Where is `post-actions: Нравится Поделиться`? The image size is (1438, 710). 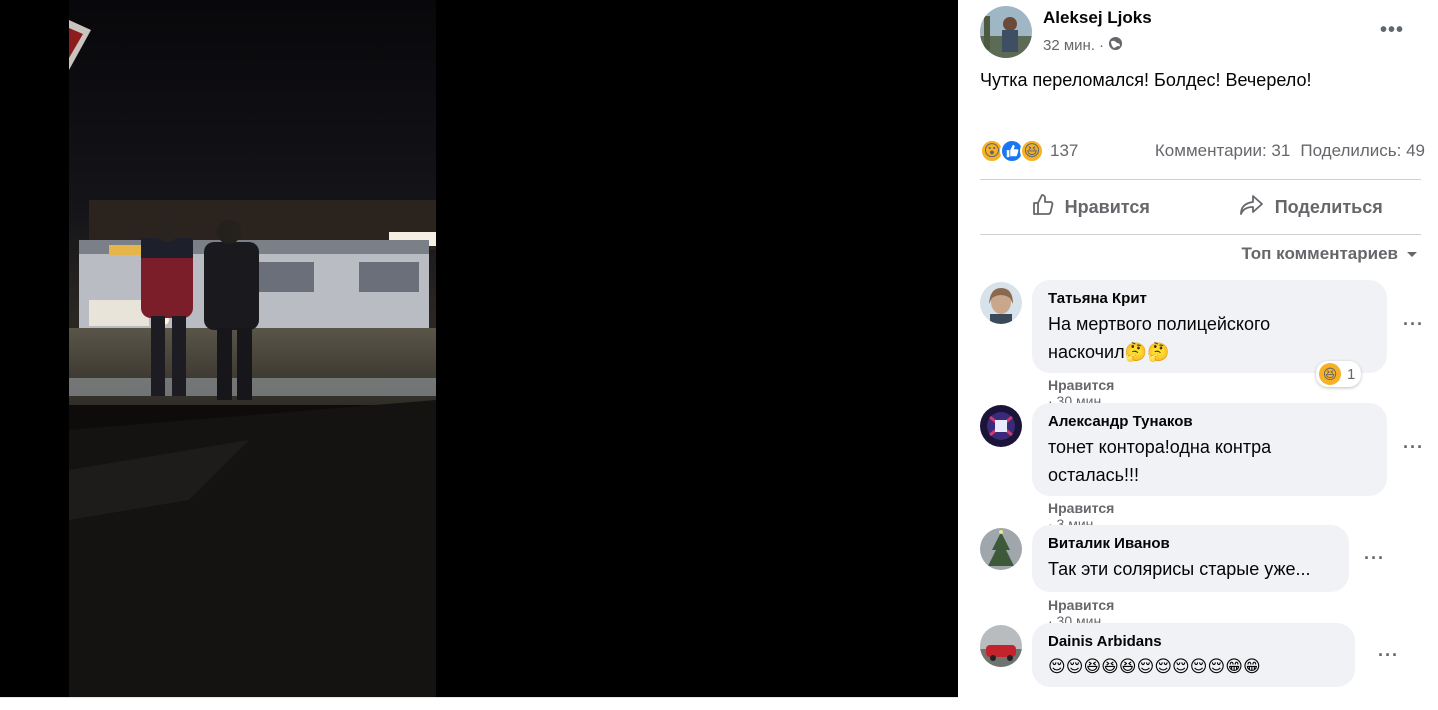 post-actions: Нравится Поделиться is located at coordinates (1200, 207).